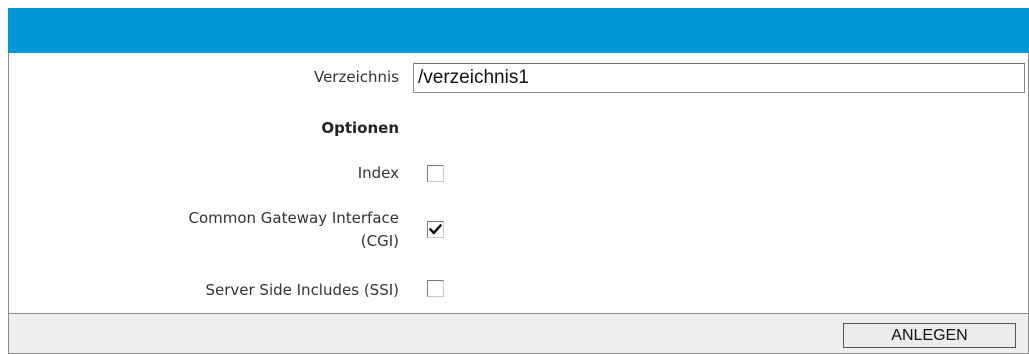 The image size is (1029, 354). Describe the element at coordinates (929, 335) in the screenshot. I see `create-button: ANLEGEN` at that location.